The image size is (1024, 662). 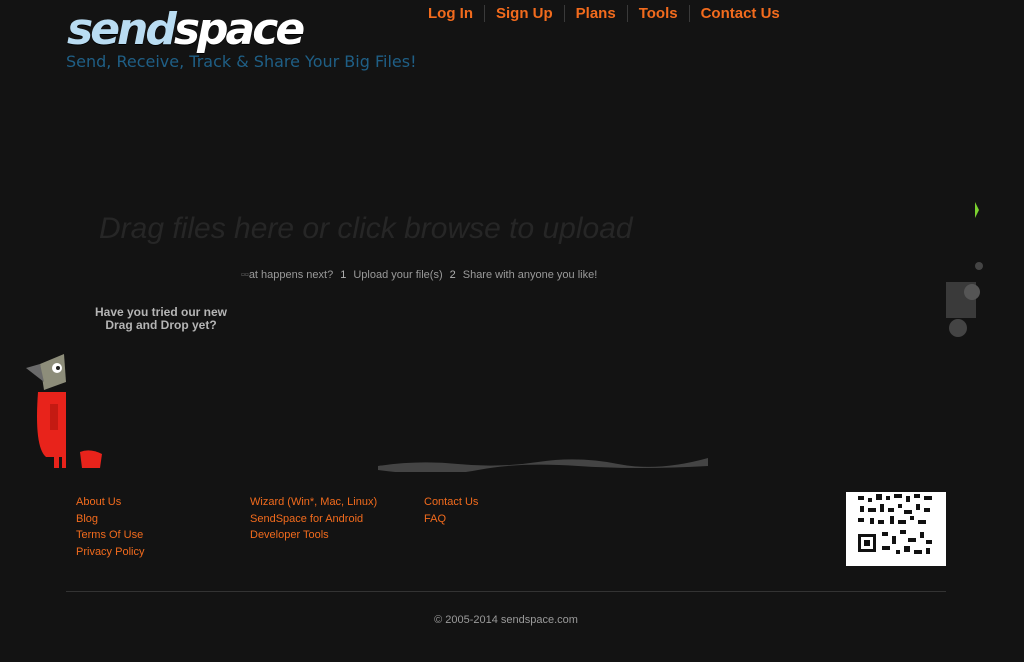 What do you see at coordinates (398, 275) in the screenshot?
I see `step-1-text: Upload your file(s)` at bounding box center [398, 275].